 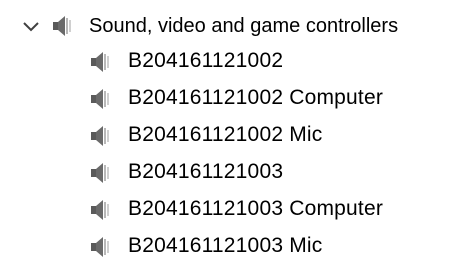 What do you see at coordinates (225, 134) in the screenshot?
I see `device-label: B204161121002 Mic` at bounding box center [225, 134].